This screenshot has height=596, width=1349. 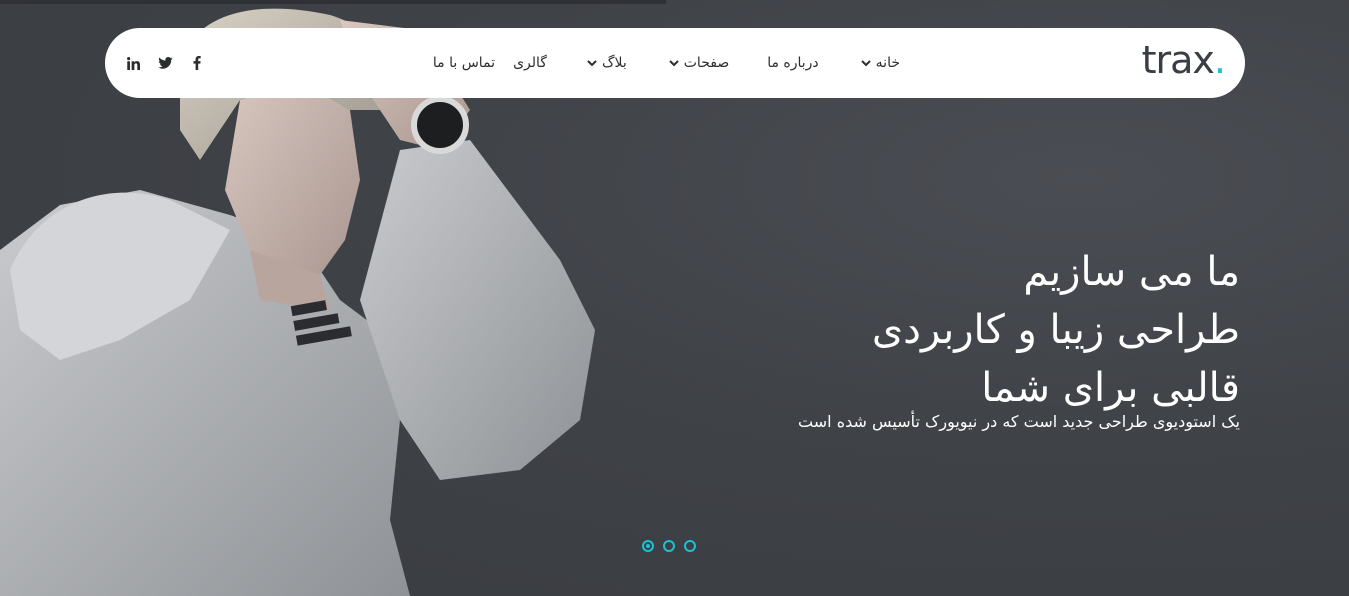 I want to click on nav-item-pages: صفحات, so click(x=699, y=63).